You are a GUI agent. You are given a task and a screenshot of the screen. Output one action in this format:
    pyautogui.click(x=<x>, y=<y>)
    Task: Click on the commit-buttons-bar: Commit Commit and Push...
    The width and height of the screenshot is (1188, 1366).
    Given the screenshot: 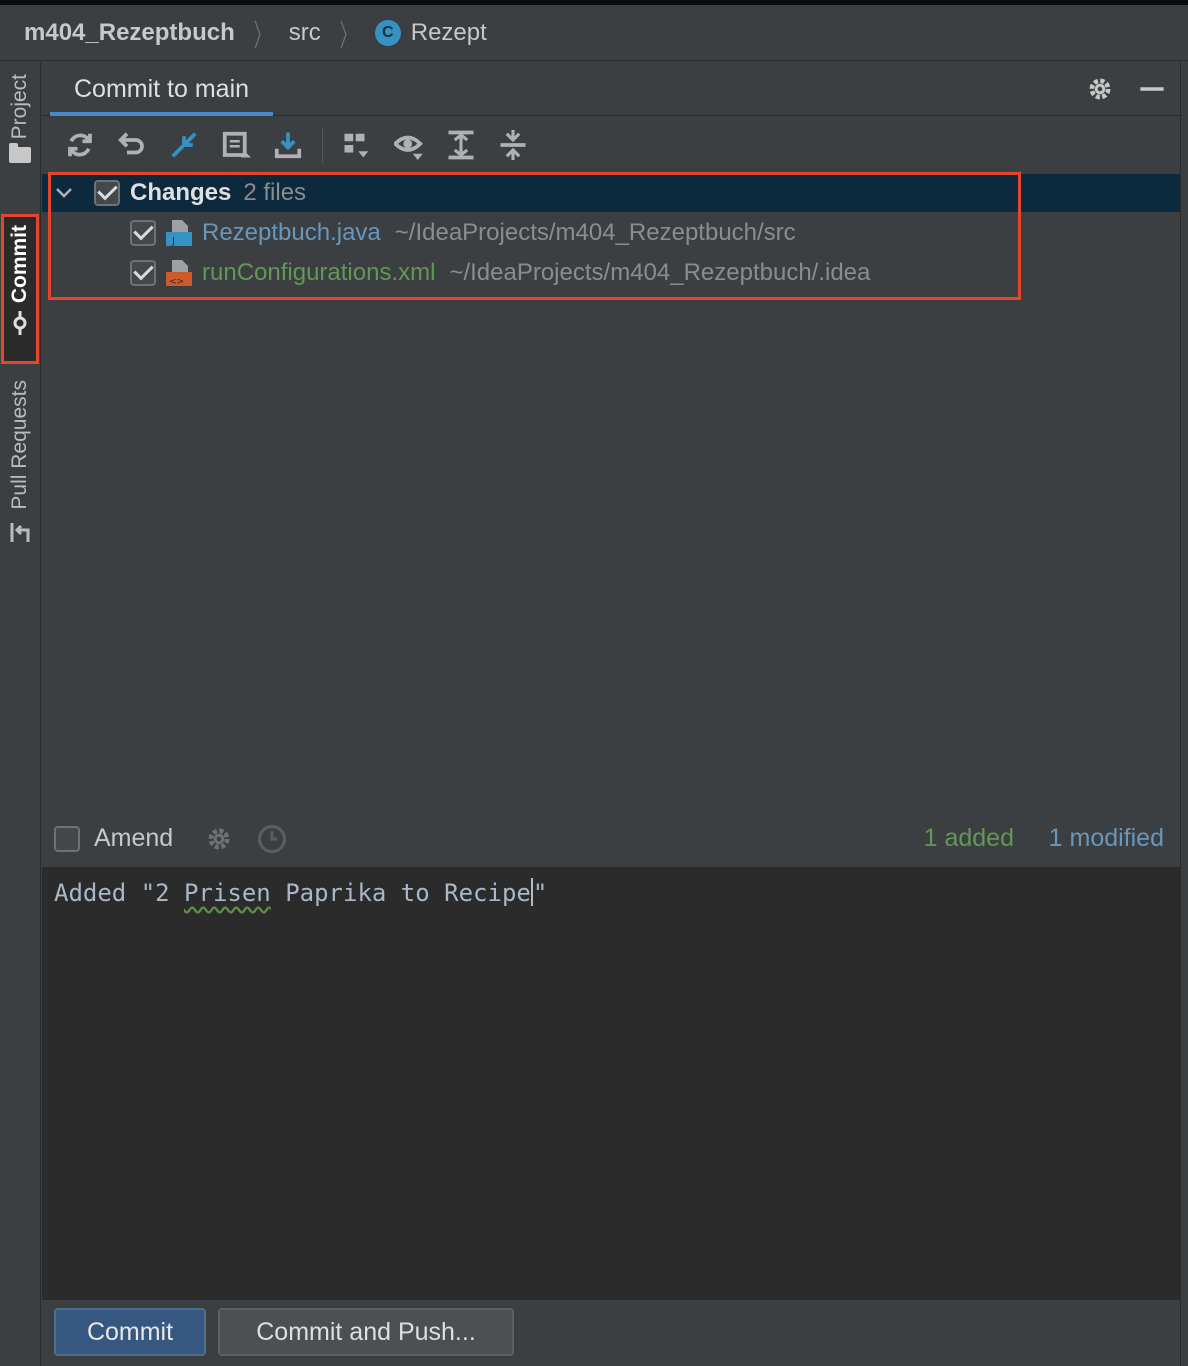 What is the action you would take?
    pyautogui.click(x=611, y=1333)
    